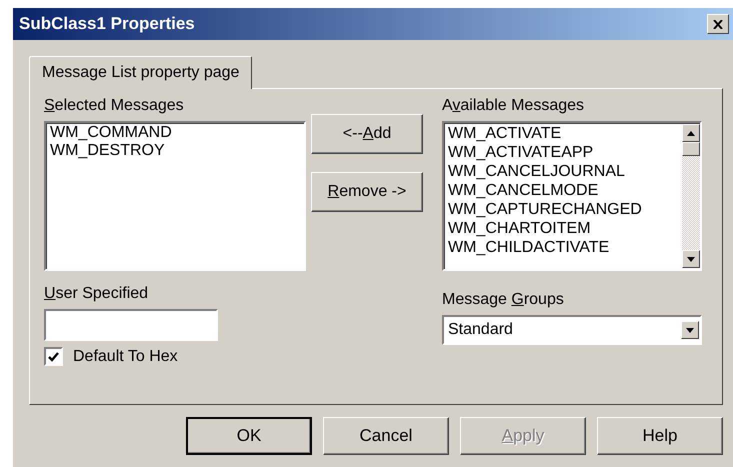  I want to click on close-button, so click(718, 24).